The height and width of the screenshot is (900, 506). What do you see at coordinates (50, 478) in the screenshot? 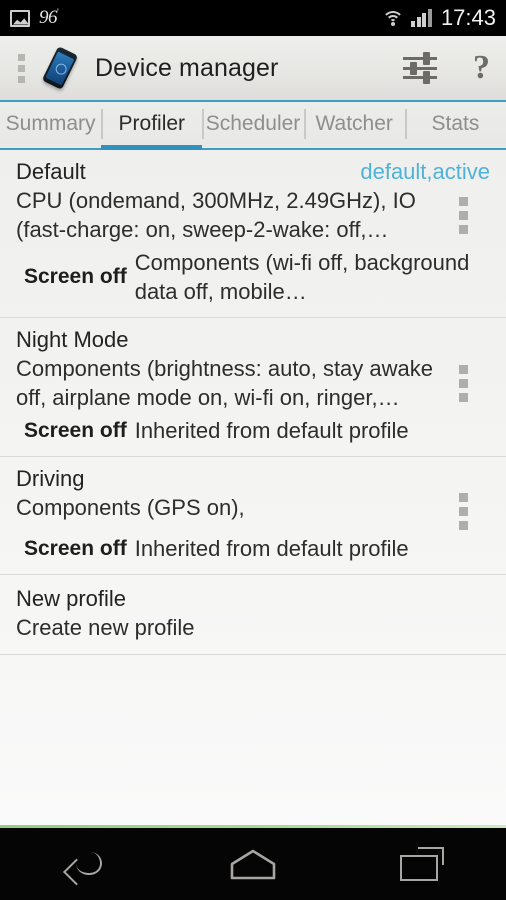
I see `profile-name: Driving` at bounding box center [50, 478].